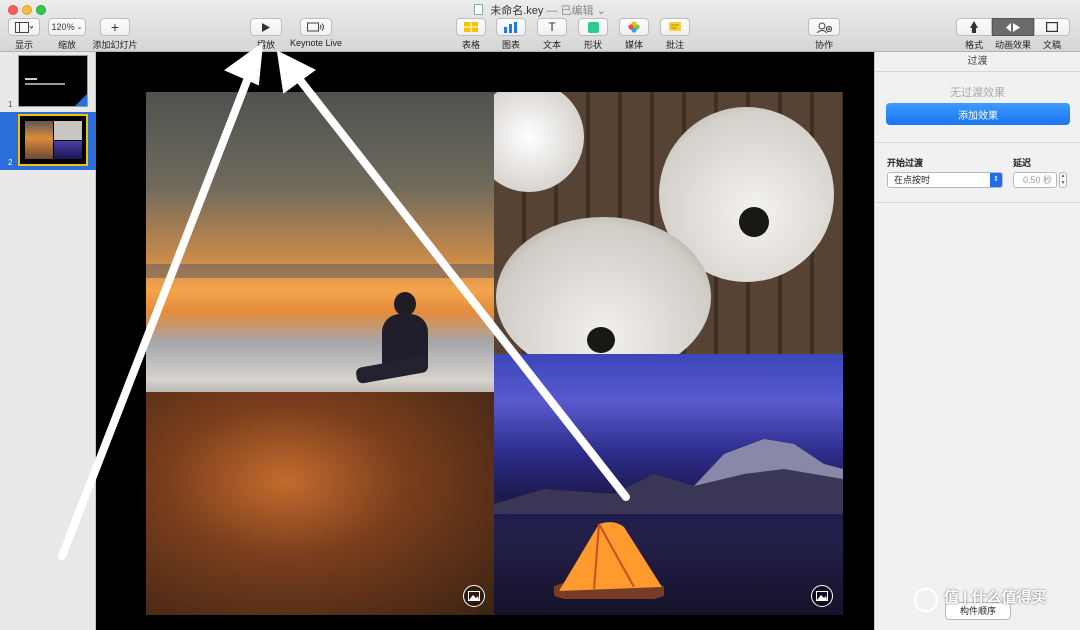  I want to click on lamps-photo, so click(668, 223).